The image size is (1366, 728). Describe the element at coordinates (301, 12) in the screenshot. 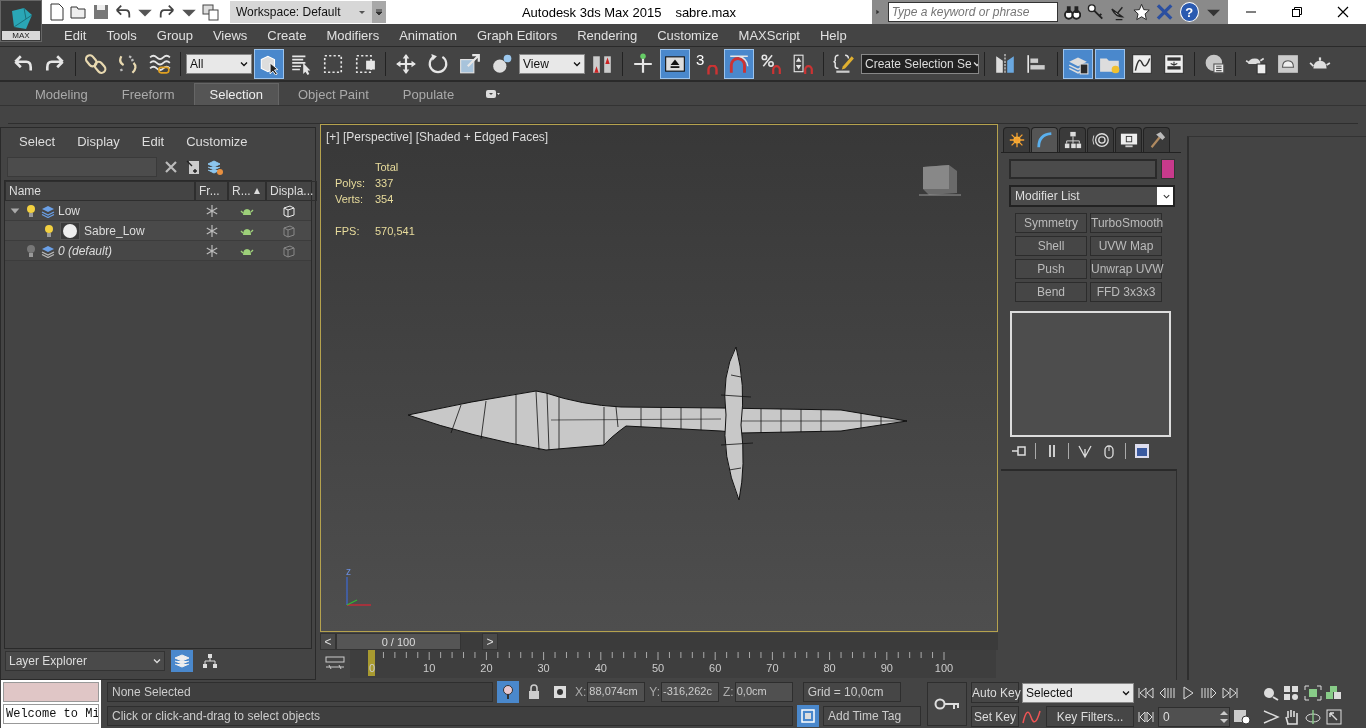

I see `workspace-dropdown: Workspace: Default` at that location.